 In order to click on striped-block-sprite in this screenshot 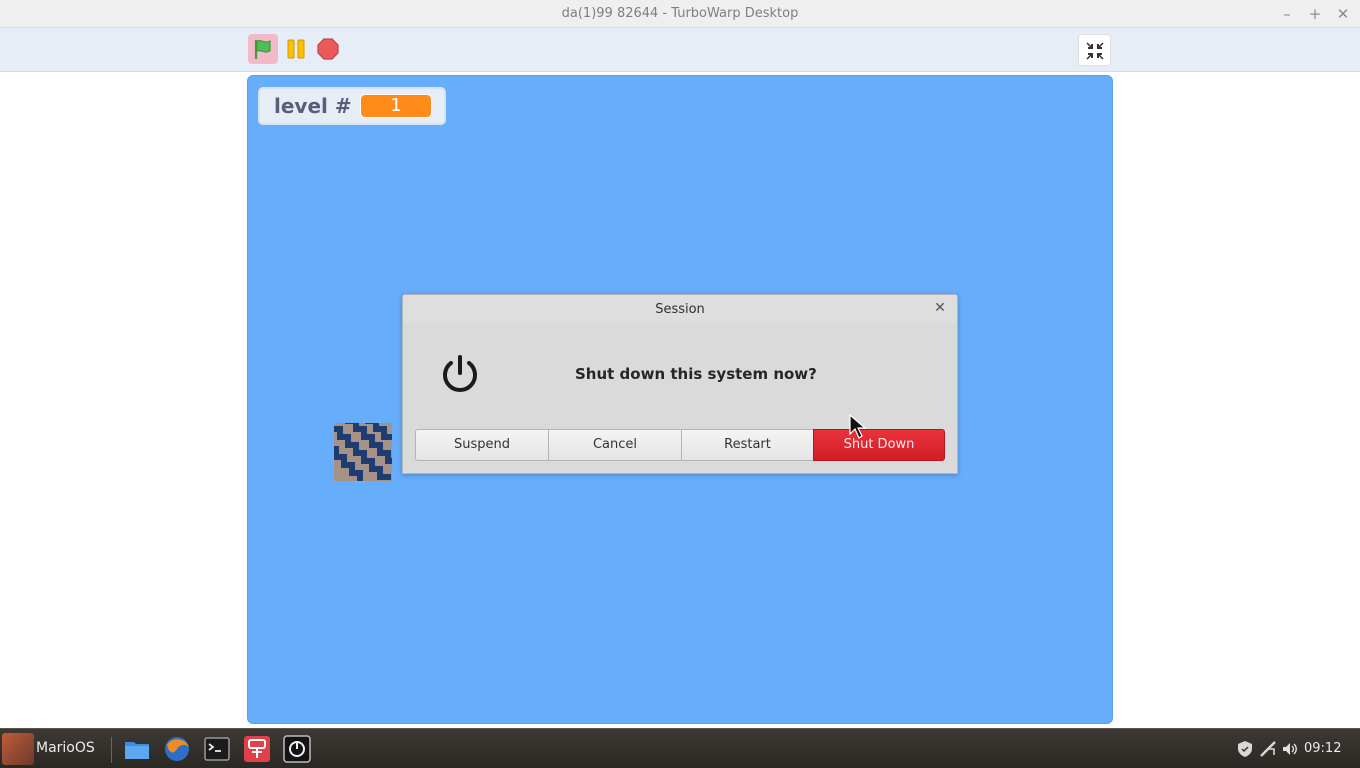, I will do `click(363, 452)`.